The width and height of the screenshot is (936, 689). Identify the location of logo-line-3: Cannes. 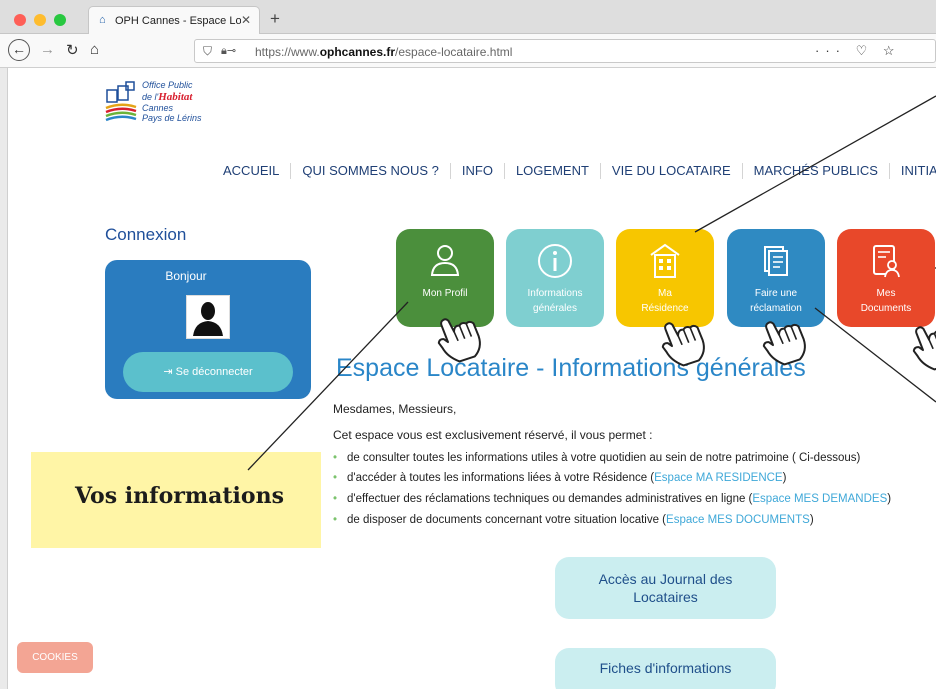
(158, 108).